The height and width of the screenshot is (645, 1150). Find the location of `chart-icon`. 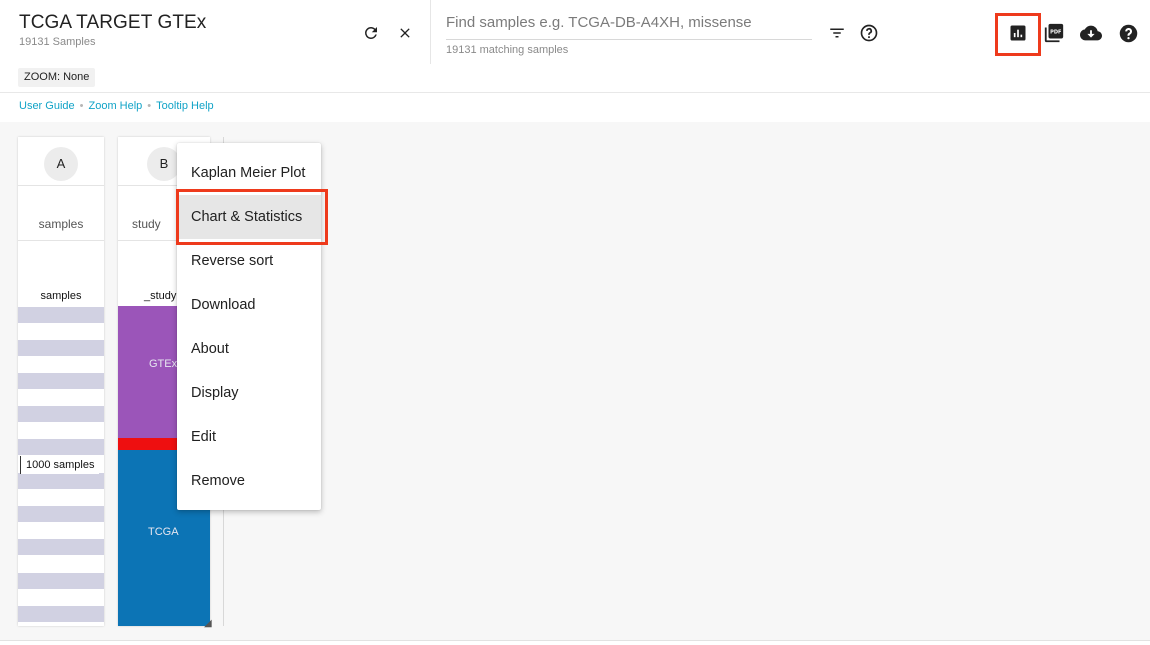

chart-icon is located at coordinates (1018, 33).